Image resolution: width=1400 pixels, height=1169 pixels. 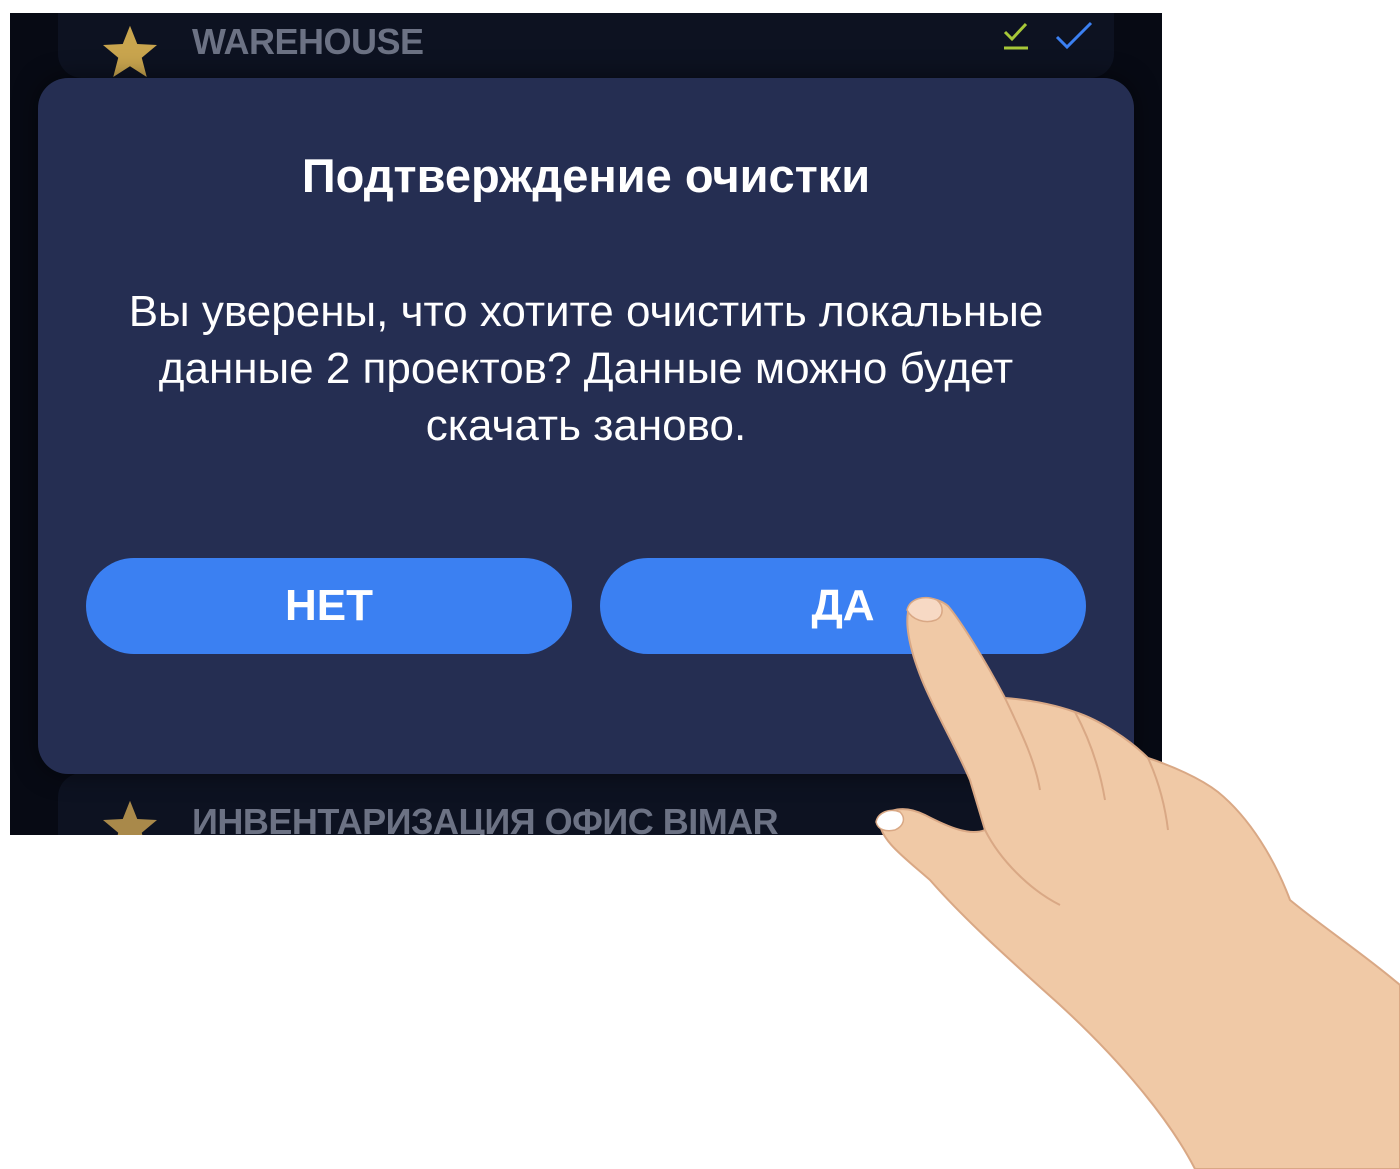 I want to click on project-title: WAREHOUSE, so click(x=308, y=41).